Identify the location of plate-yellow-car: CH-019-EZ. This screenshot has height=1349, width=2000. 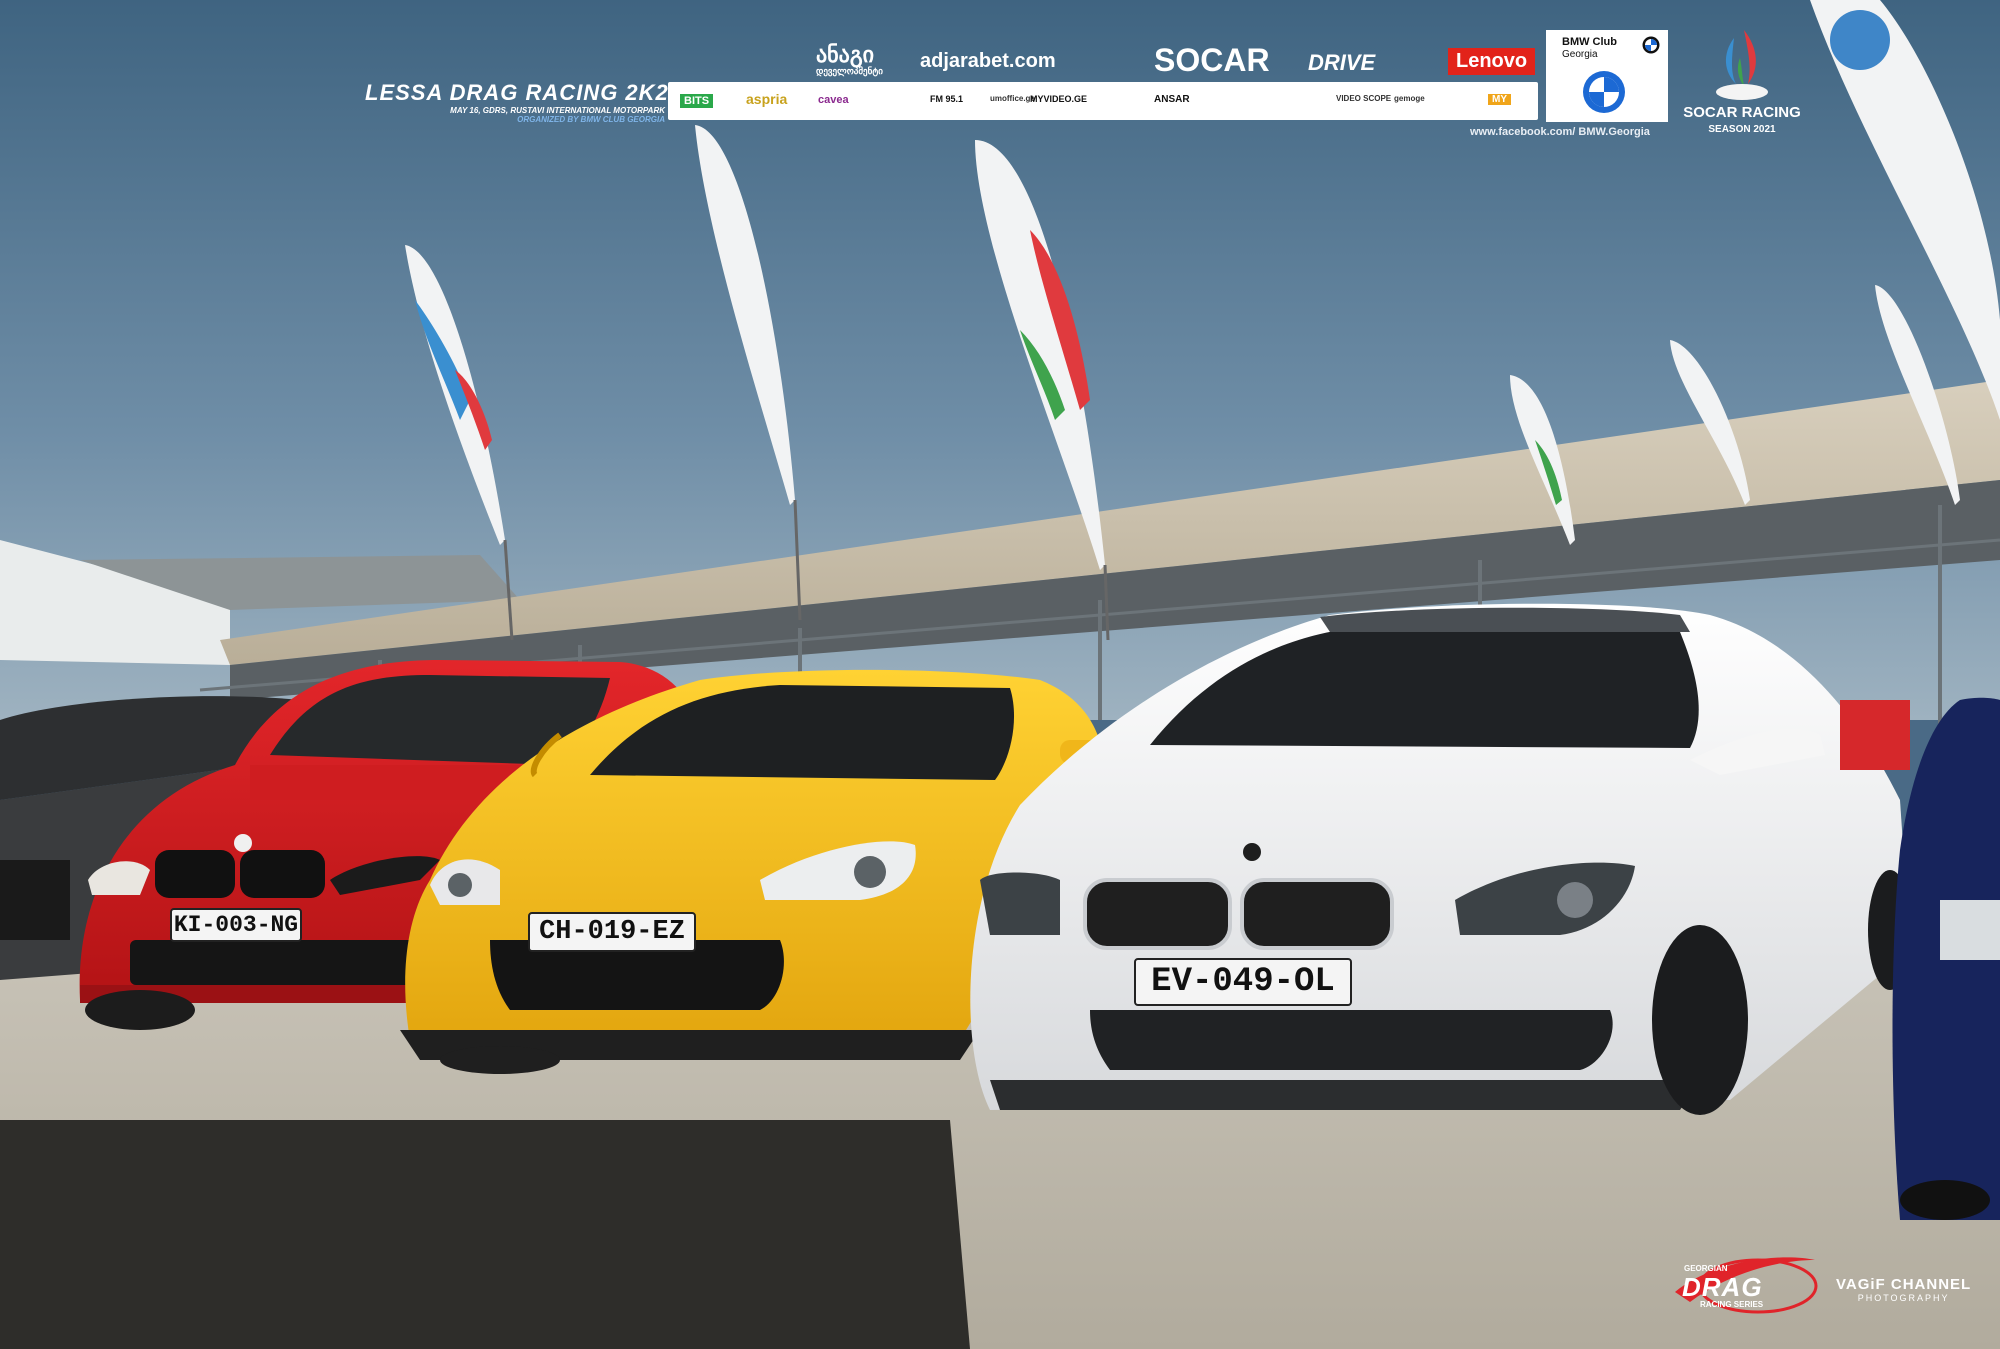
(612, 932).